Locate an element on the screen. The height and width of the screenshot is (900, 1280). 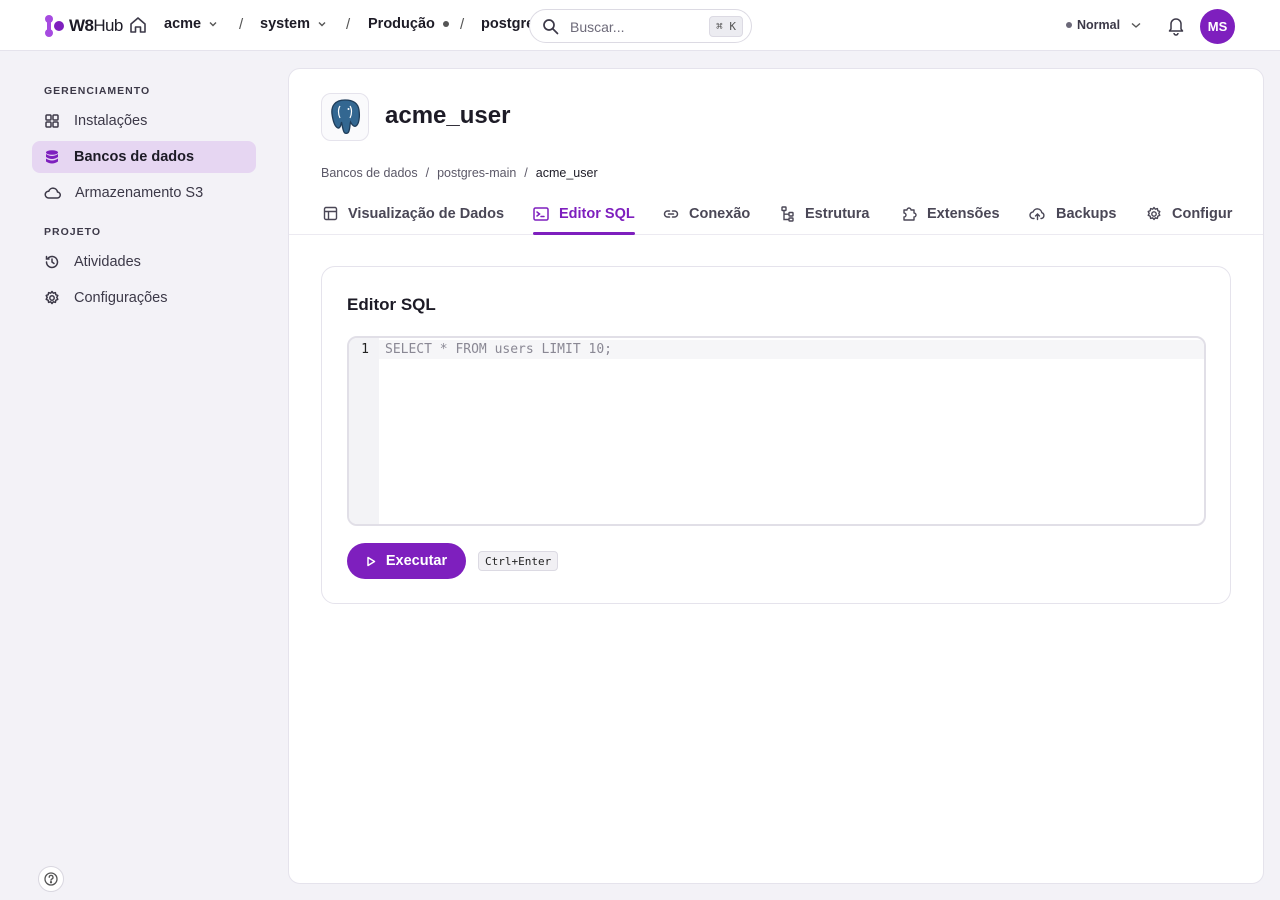
breadcrumb-current: acme_user is located at coordinates (566, 173).